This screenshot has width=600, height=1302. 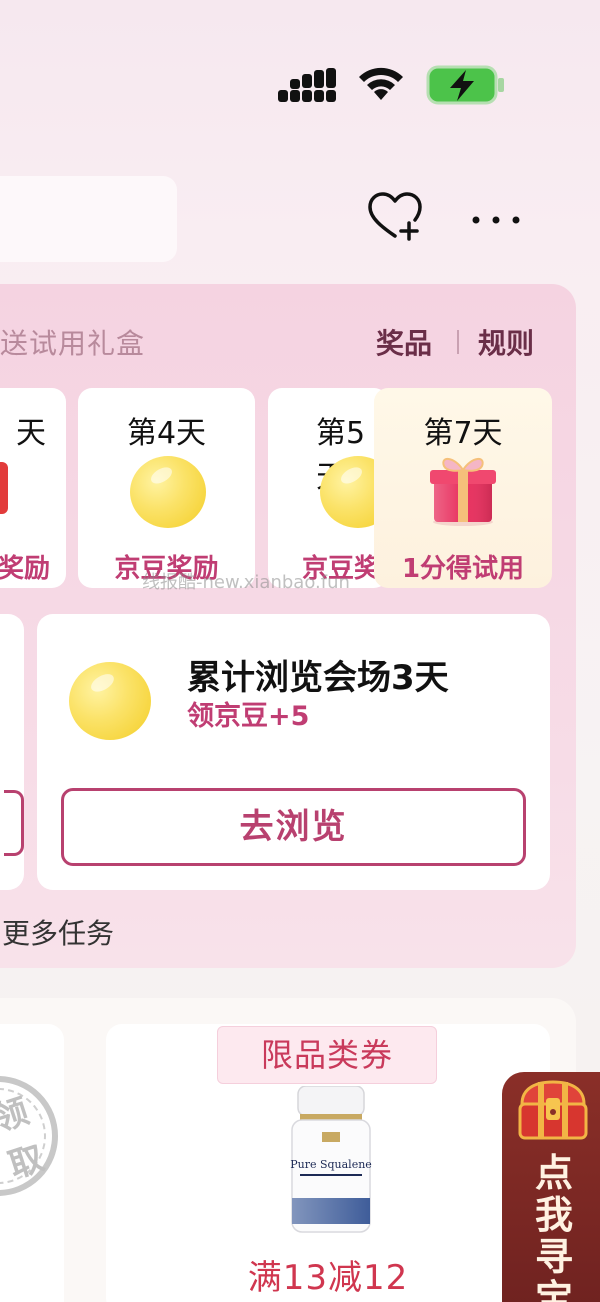 What do you see at coordinates (381, 83) in the screenshot?
I see `wifi-icon` at bounding box center [381, 83].